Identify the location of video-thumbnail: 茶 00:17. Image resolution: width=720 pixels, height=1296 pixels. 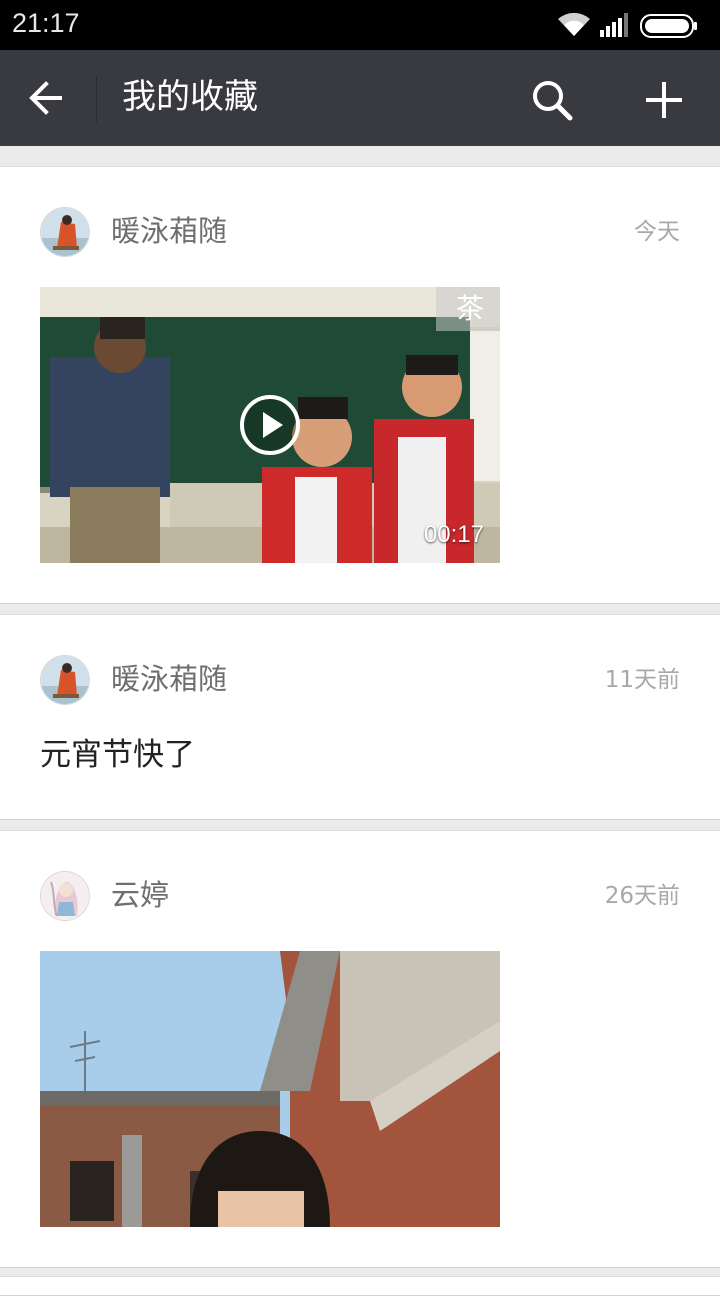
(270, 425).